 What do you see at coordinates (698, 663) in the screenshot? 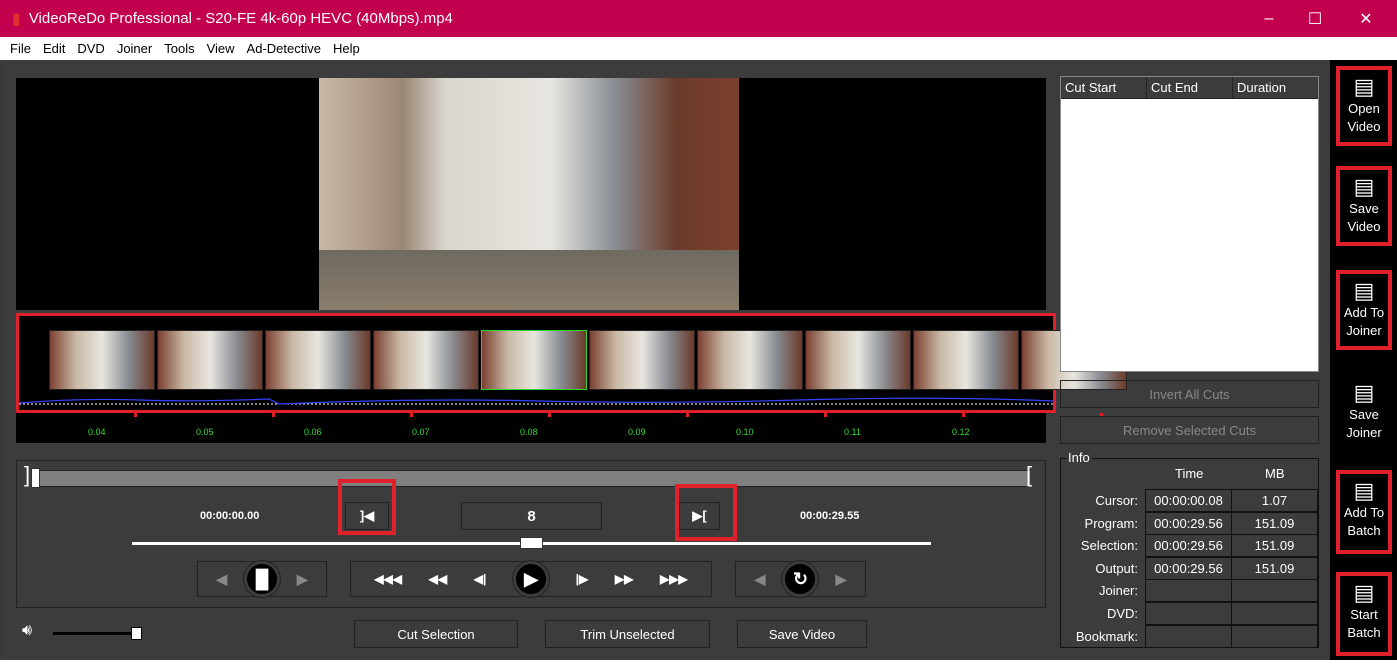
I see `desktop-background` at bounding box center [698, 663].